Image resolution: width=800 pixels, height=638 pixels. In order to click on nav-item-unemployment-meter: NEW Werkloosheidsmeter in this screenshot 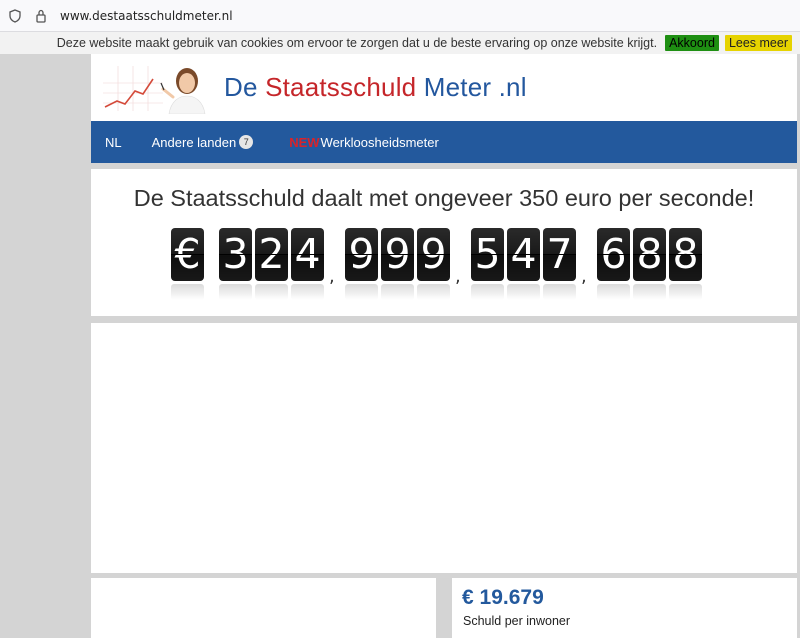, I will do `click(364, 142)`.